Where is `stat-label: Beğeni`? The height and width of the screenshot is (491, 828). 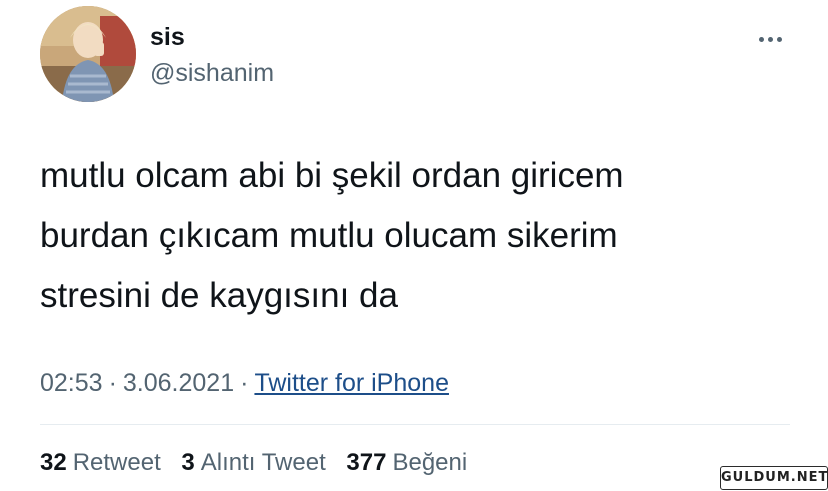
stat-label: Beğeni is located at coordinates (430, 462).